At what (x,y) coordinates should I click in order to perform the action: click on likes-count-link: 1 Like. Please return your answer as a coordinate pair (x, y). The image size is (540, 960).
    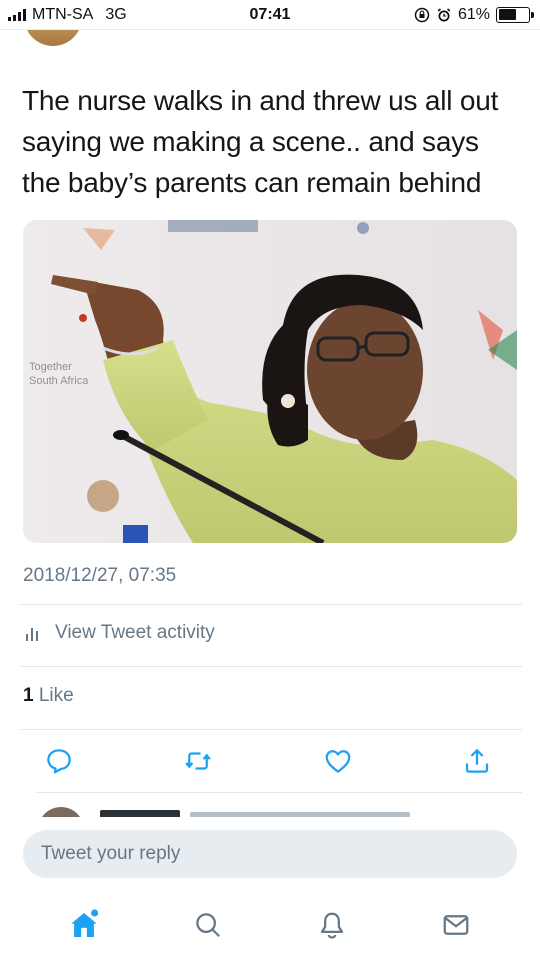
    Looking at the image, I should click on (48, 696).